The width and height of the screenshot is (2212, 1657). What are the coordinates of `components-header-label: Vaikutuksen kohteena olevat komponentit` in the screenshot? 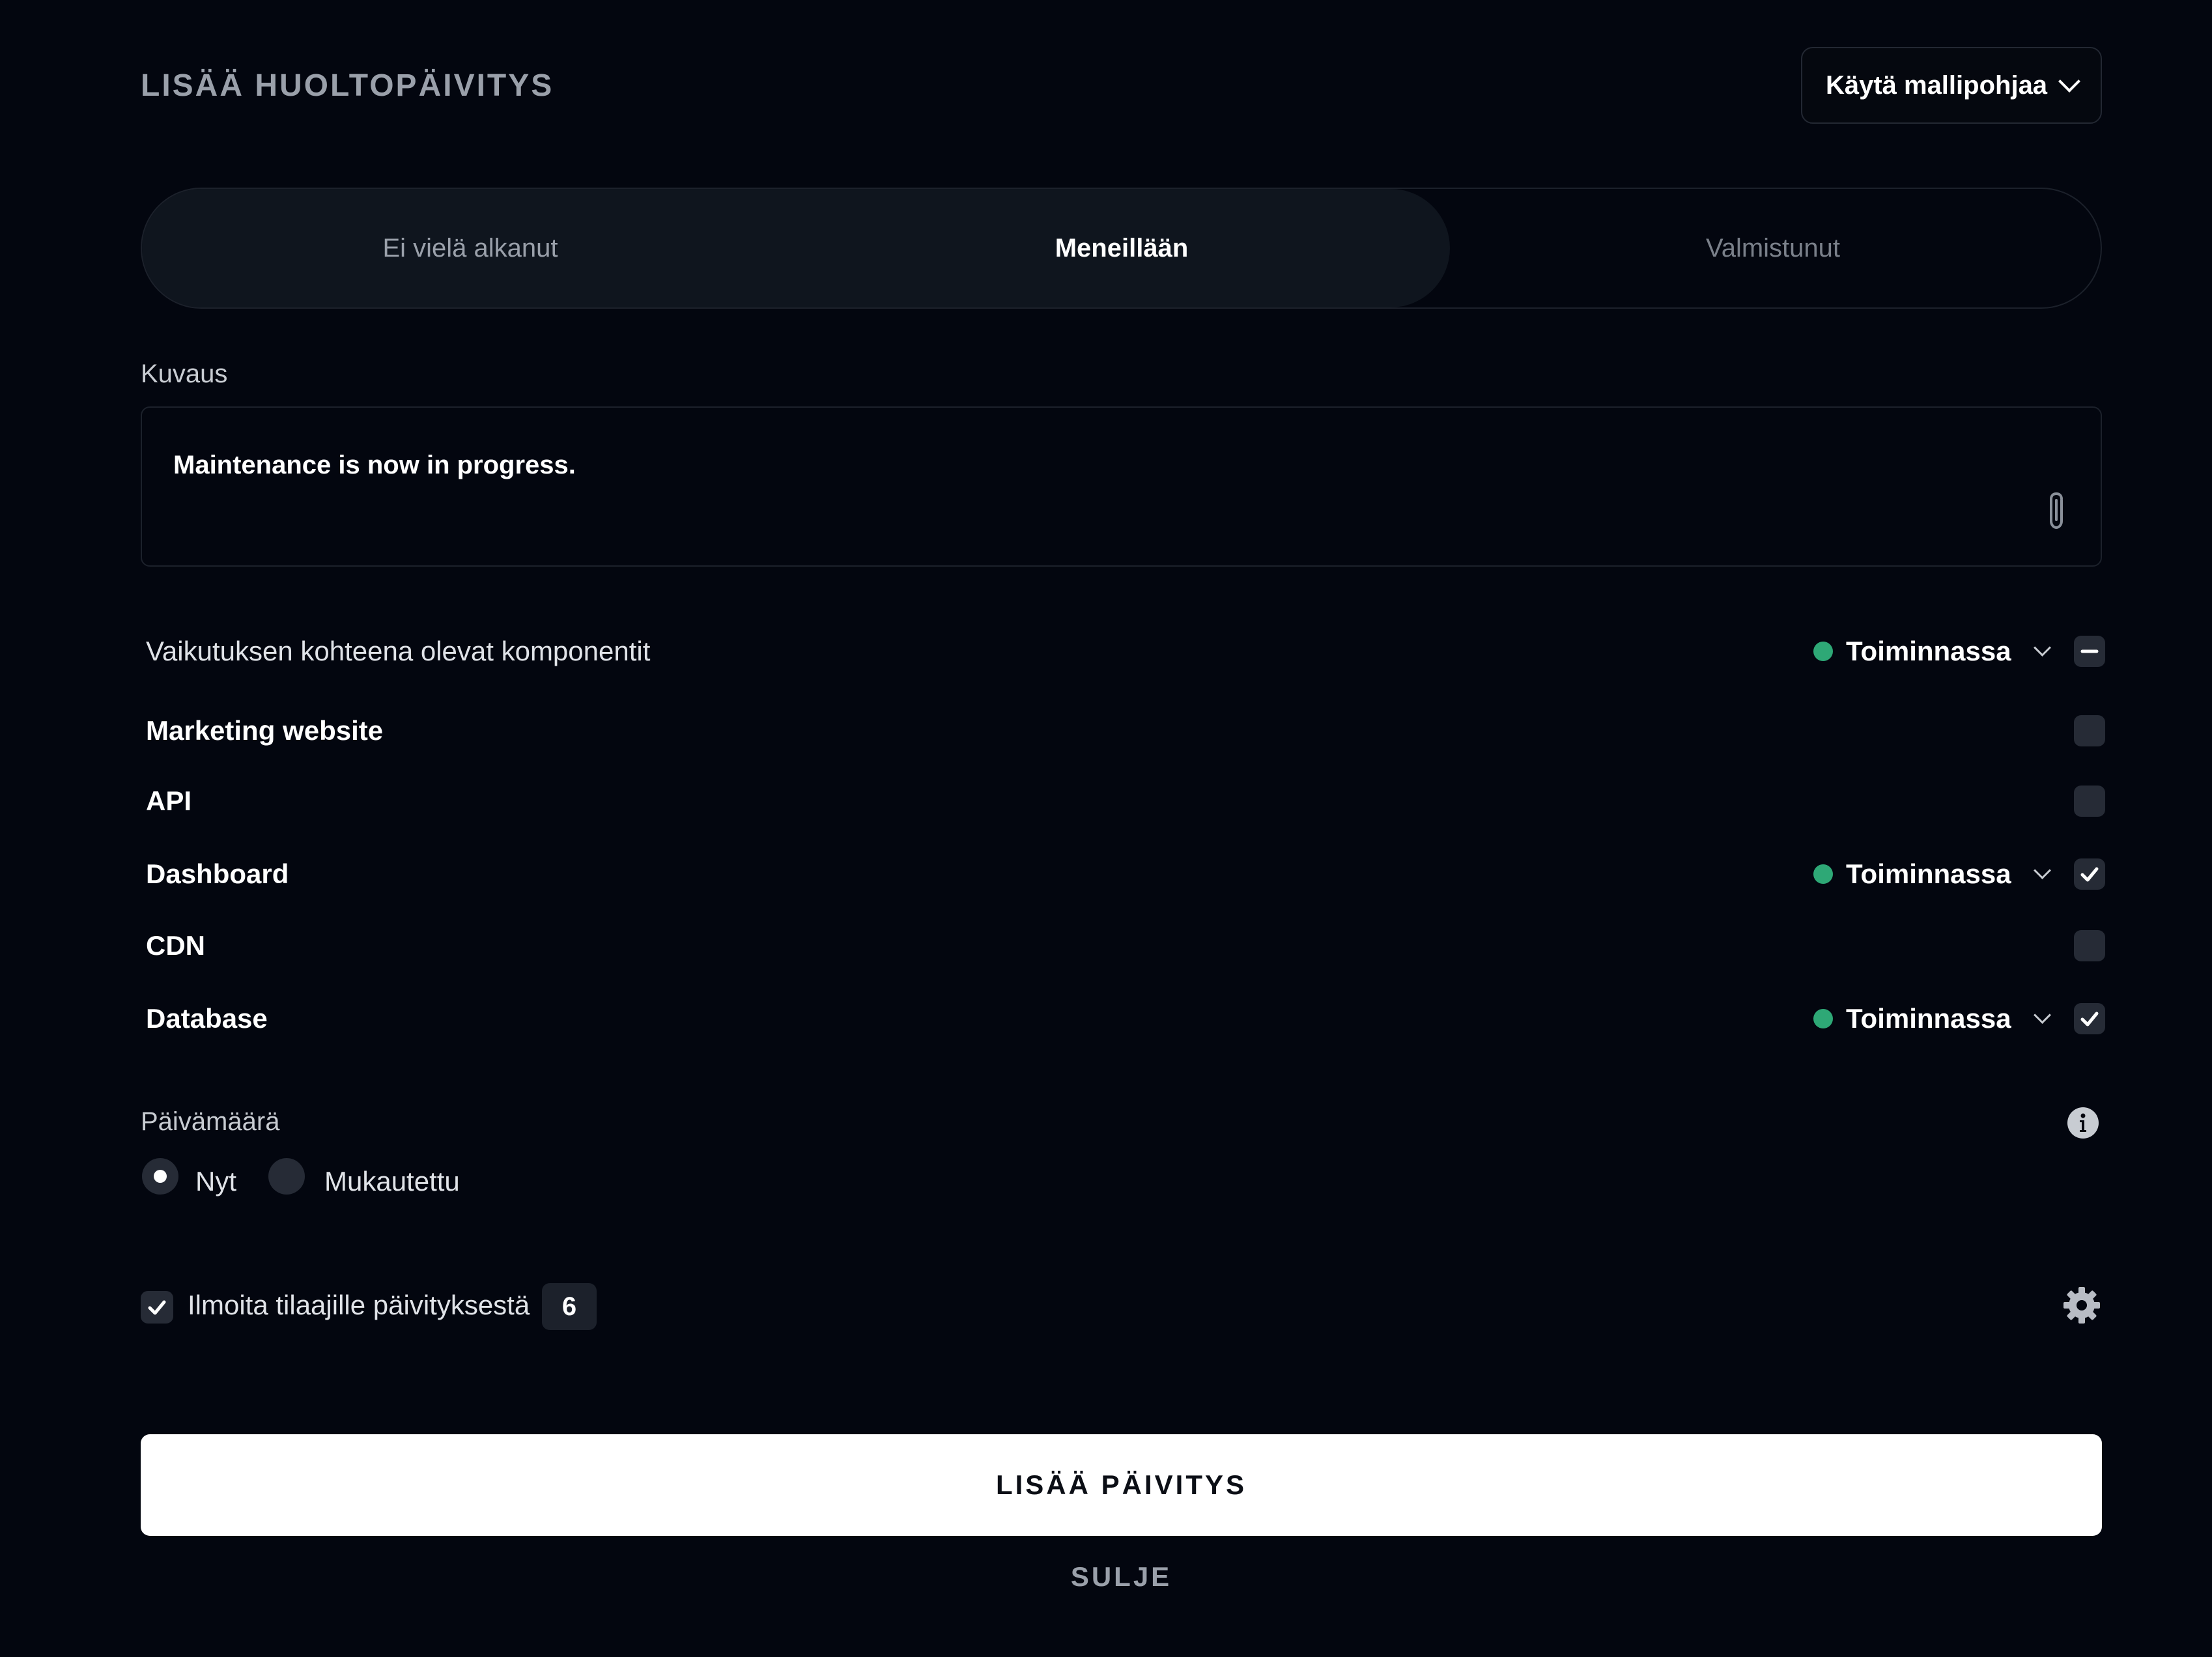 It's located at (398, 651).